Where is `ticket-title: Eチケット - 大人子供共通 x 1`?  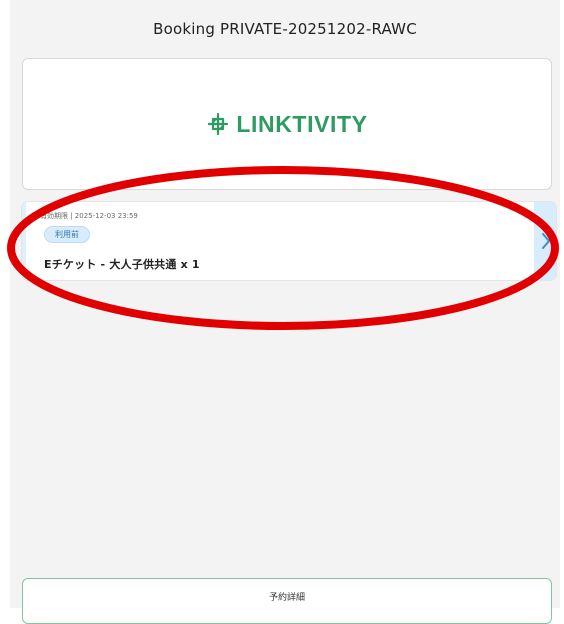 ticket-title: Eチケット - 大人子供共通 x 1 is located at coordinates (122, 264).